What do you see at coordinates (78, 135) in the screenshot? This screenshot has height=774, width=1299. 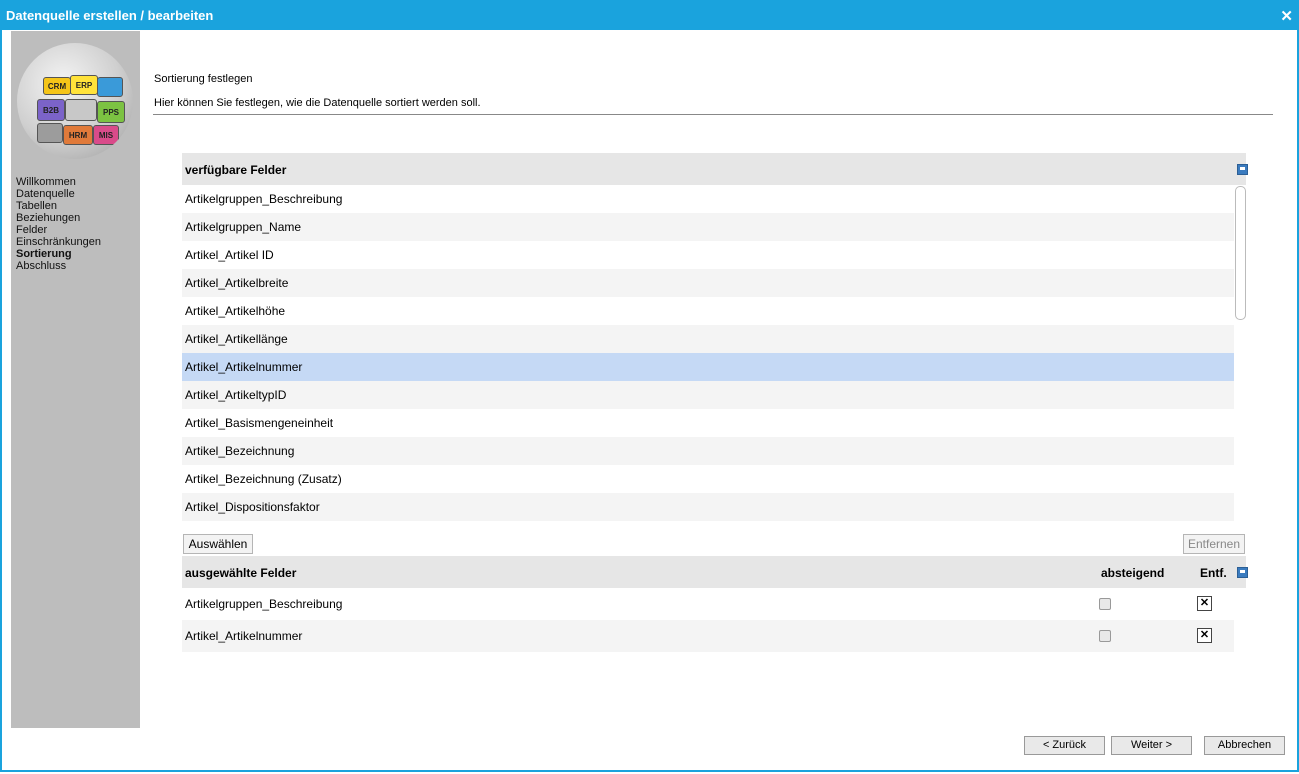 I see `logo-piece-hrm: HRM` at bounding box center [78, 135].